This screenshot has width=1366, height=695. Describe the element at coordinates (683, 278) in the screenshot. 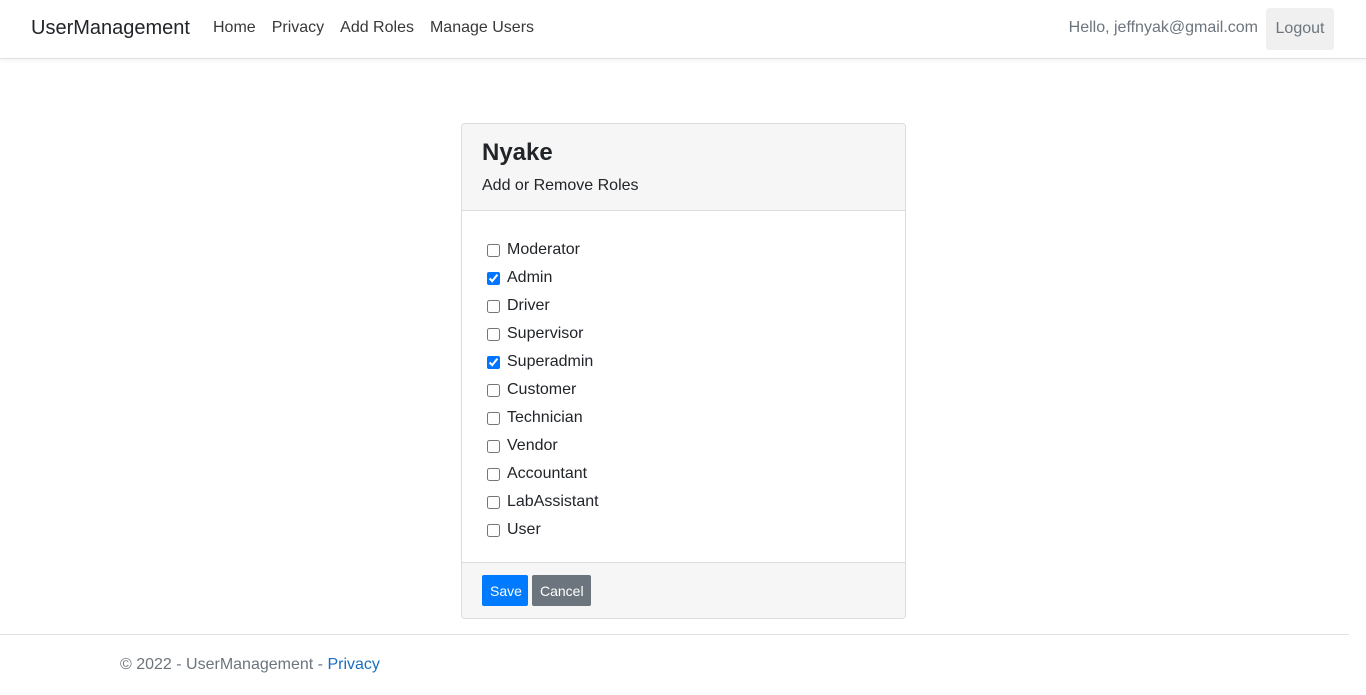

I see `role-row-admin: Admin` at that location.